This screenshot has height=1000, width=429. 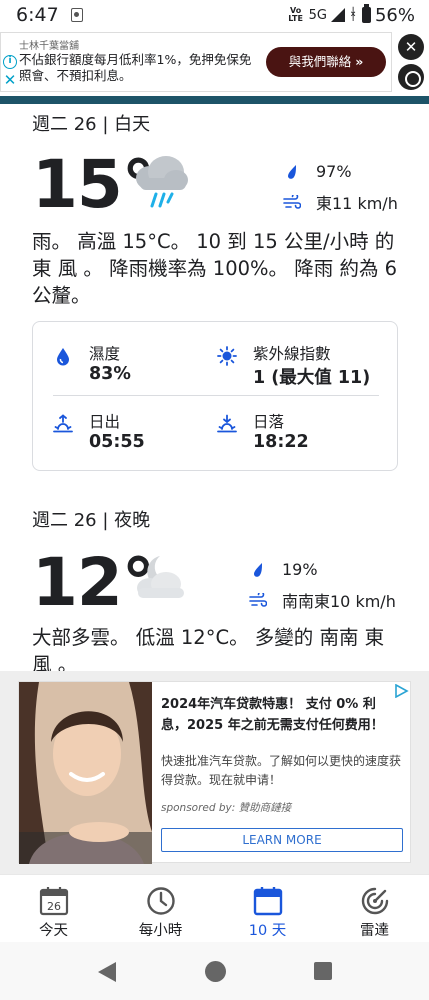 I want to click on day-wind-stat: 東11 km/h, so click(x=340, y=202).